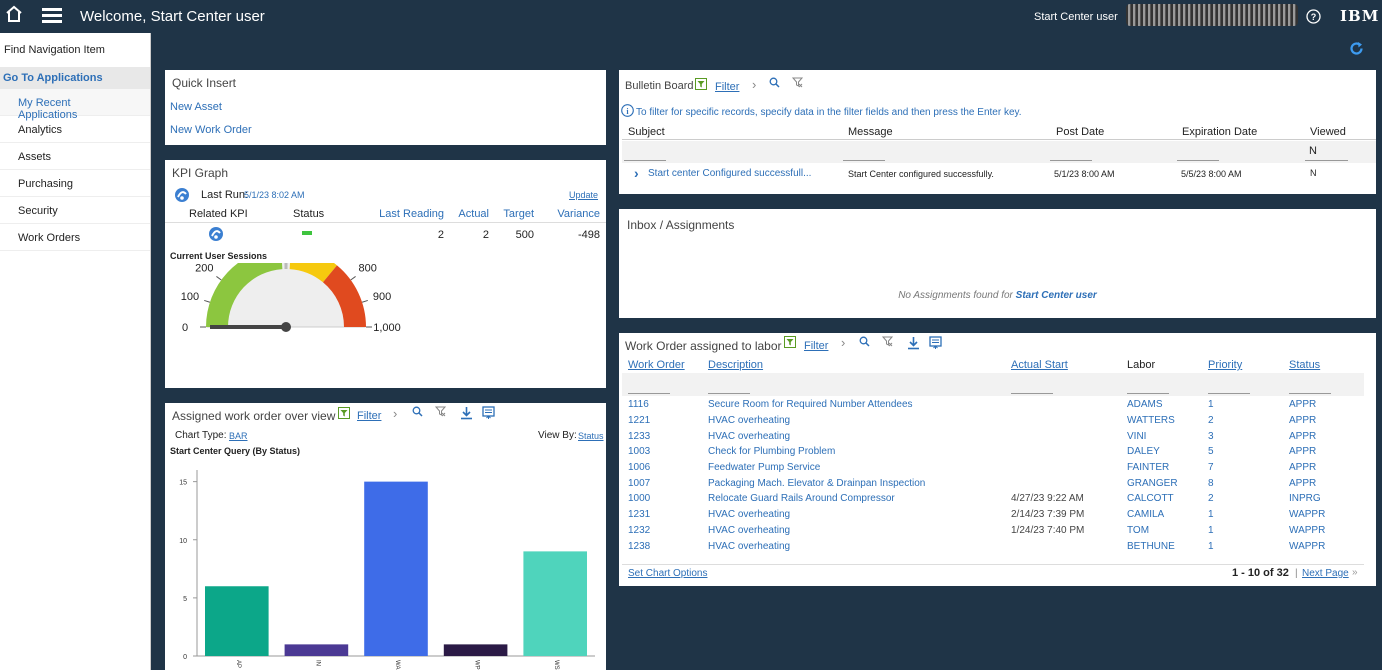 This screenshot has height=670, width=1382. I want to click on bulletin-filter-icon, so click(701, 85).